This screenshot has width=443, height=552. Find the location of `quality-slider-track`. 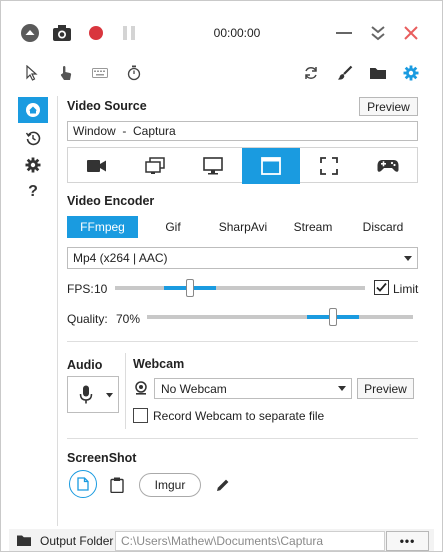

quality-slider-track is located at coordinates (280, 317).